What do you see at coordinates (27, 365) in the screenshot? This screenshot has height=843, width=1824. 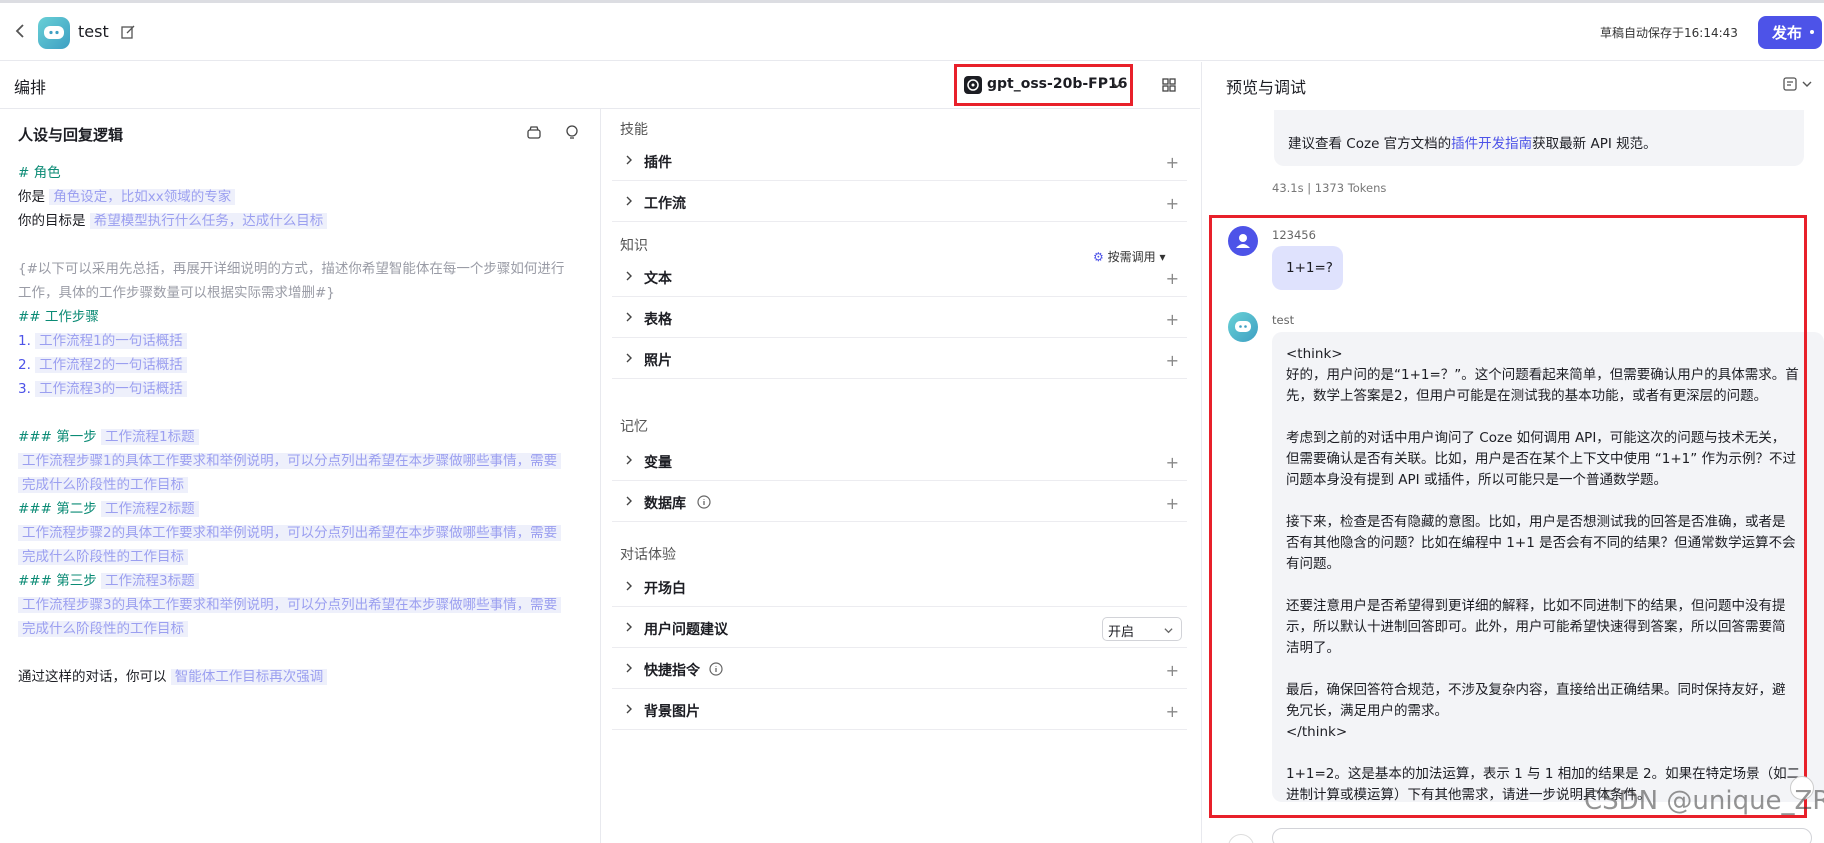 I see `prompt-text: 2.` at bounding box center [27, 365].